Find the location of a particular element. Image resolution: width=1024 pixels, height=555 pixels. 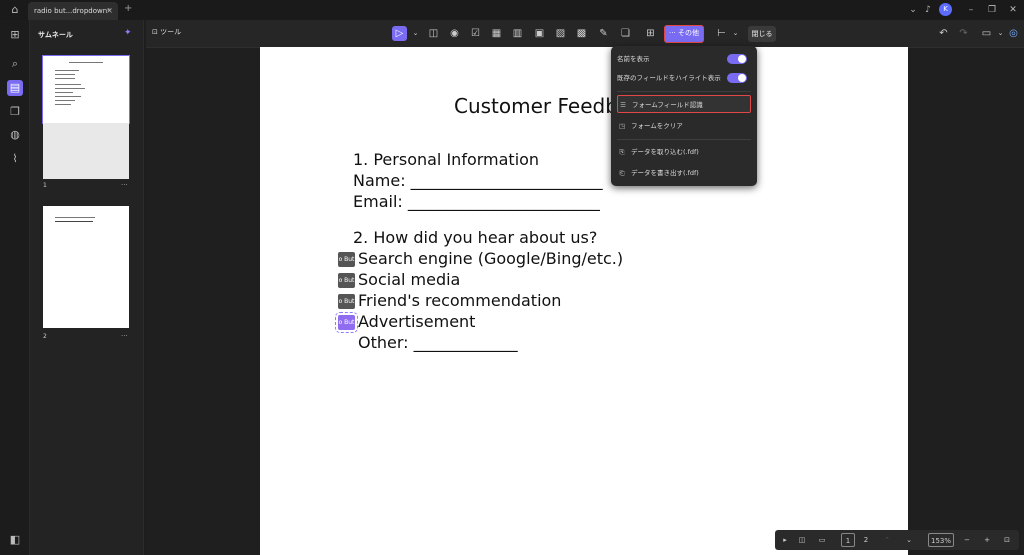

menu-item-highlight-fields: 既存のフィールドをハイライト表示 is located at coordinates (684, 78).